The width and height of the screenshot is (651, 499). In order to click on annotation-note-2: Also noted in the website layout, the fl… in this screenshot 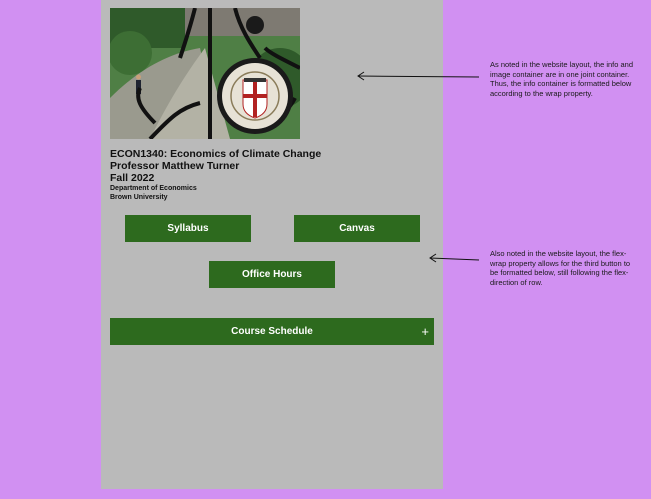, I will do `click(560, 268)`.